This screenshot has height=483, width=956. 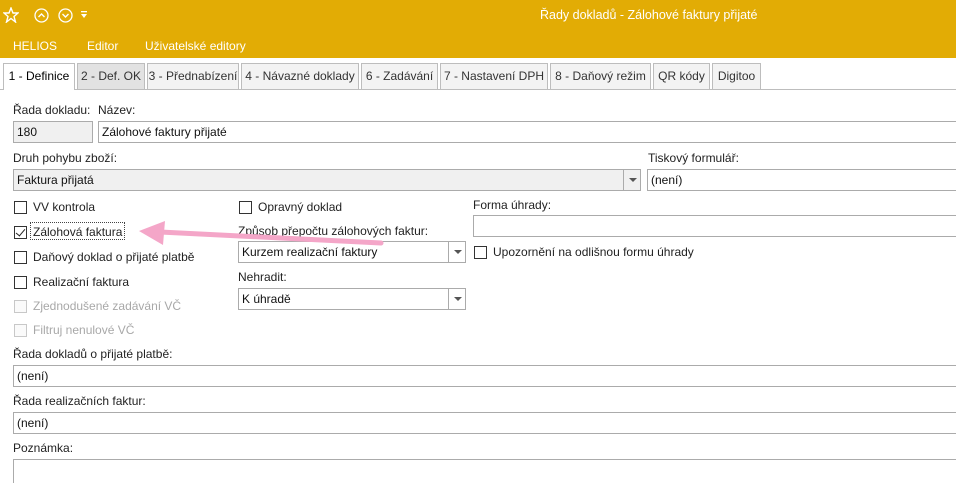 I want to click on zjednodusene-zadavani-checkbox, so click(x=20, y=306).